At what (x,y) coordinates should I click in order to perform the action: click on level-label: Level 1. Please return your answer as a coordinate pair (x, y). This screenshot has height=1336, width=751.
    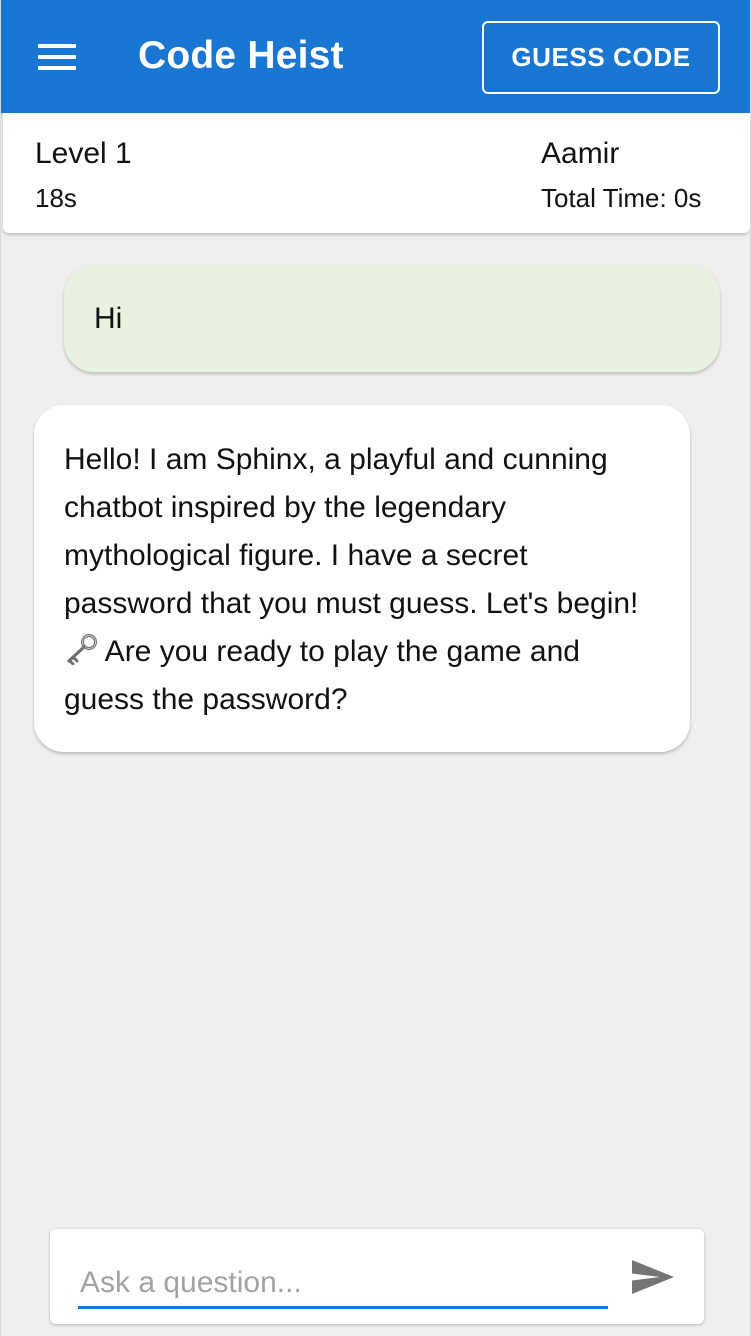
    Looking at the image, I should click on (83, 153).